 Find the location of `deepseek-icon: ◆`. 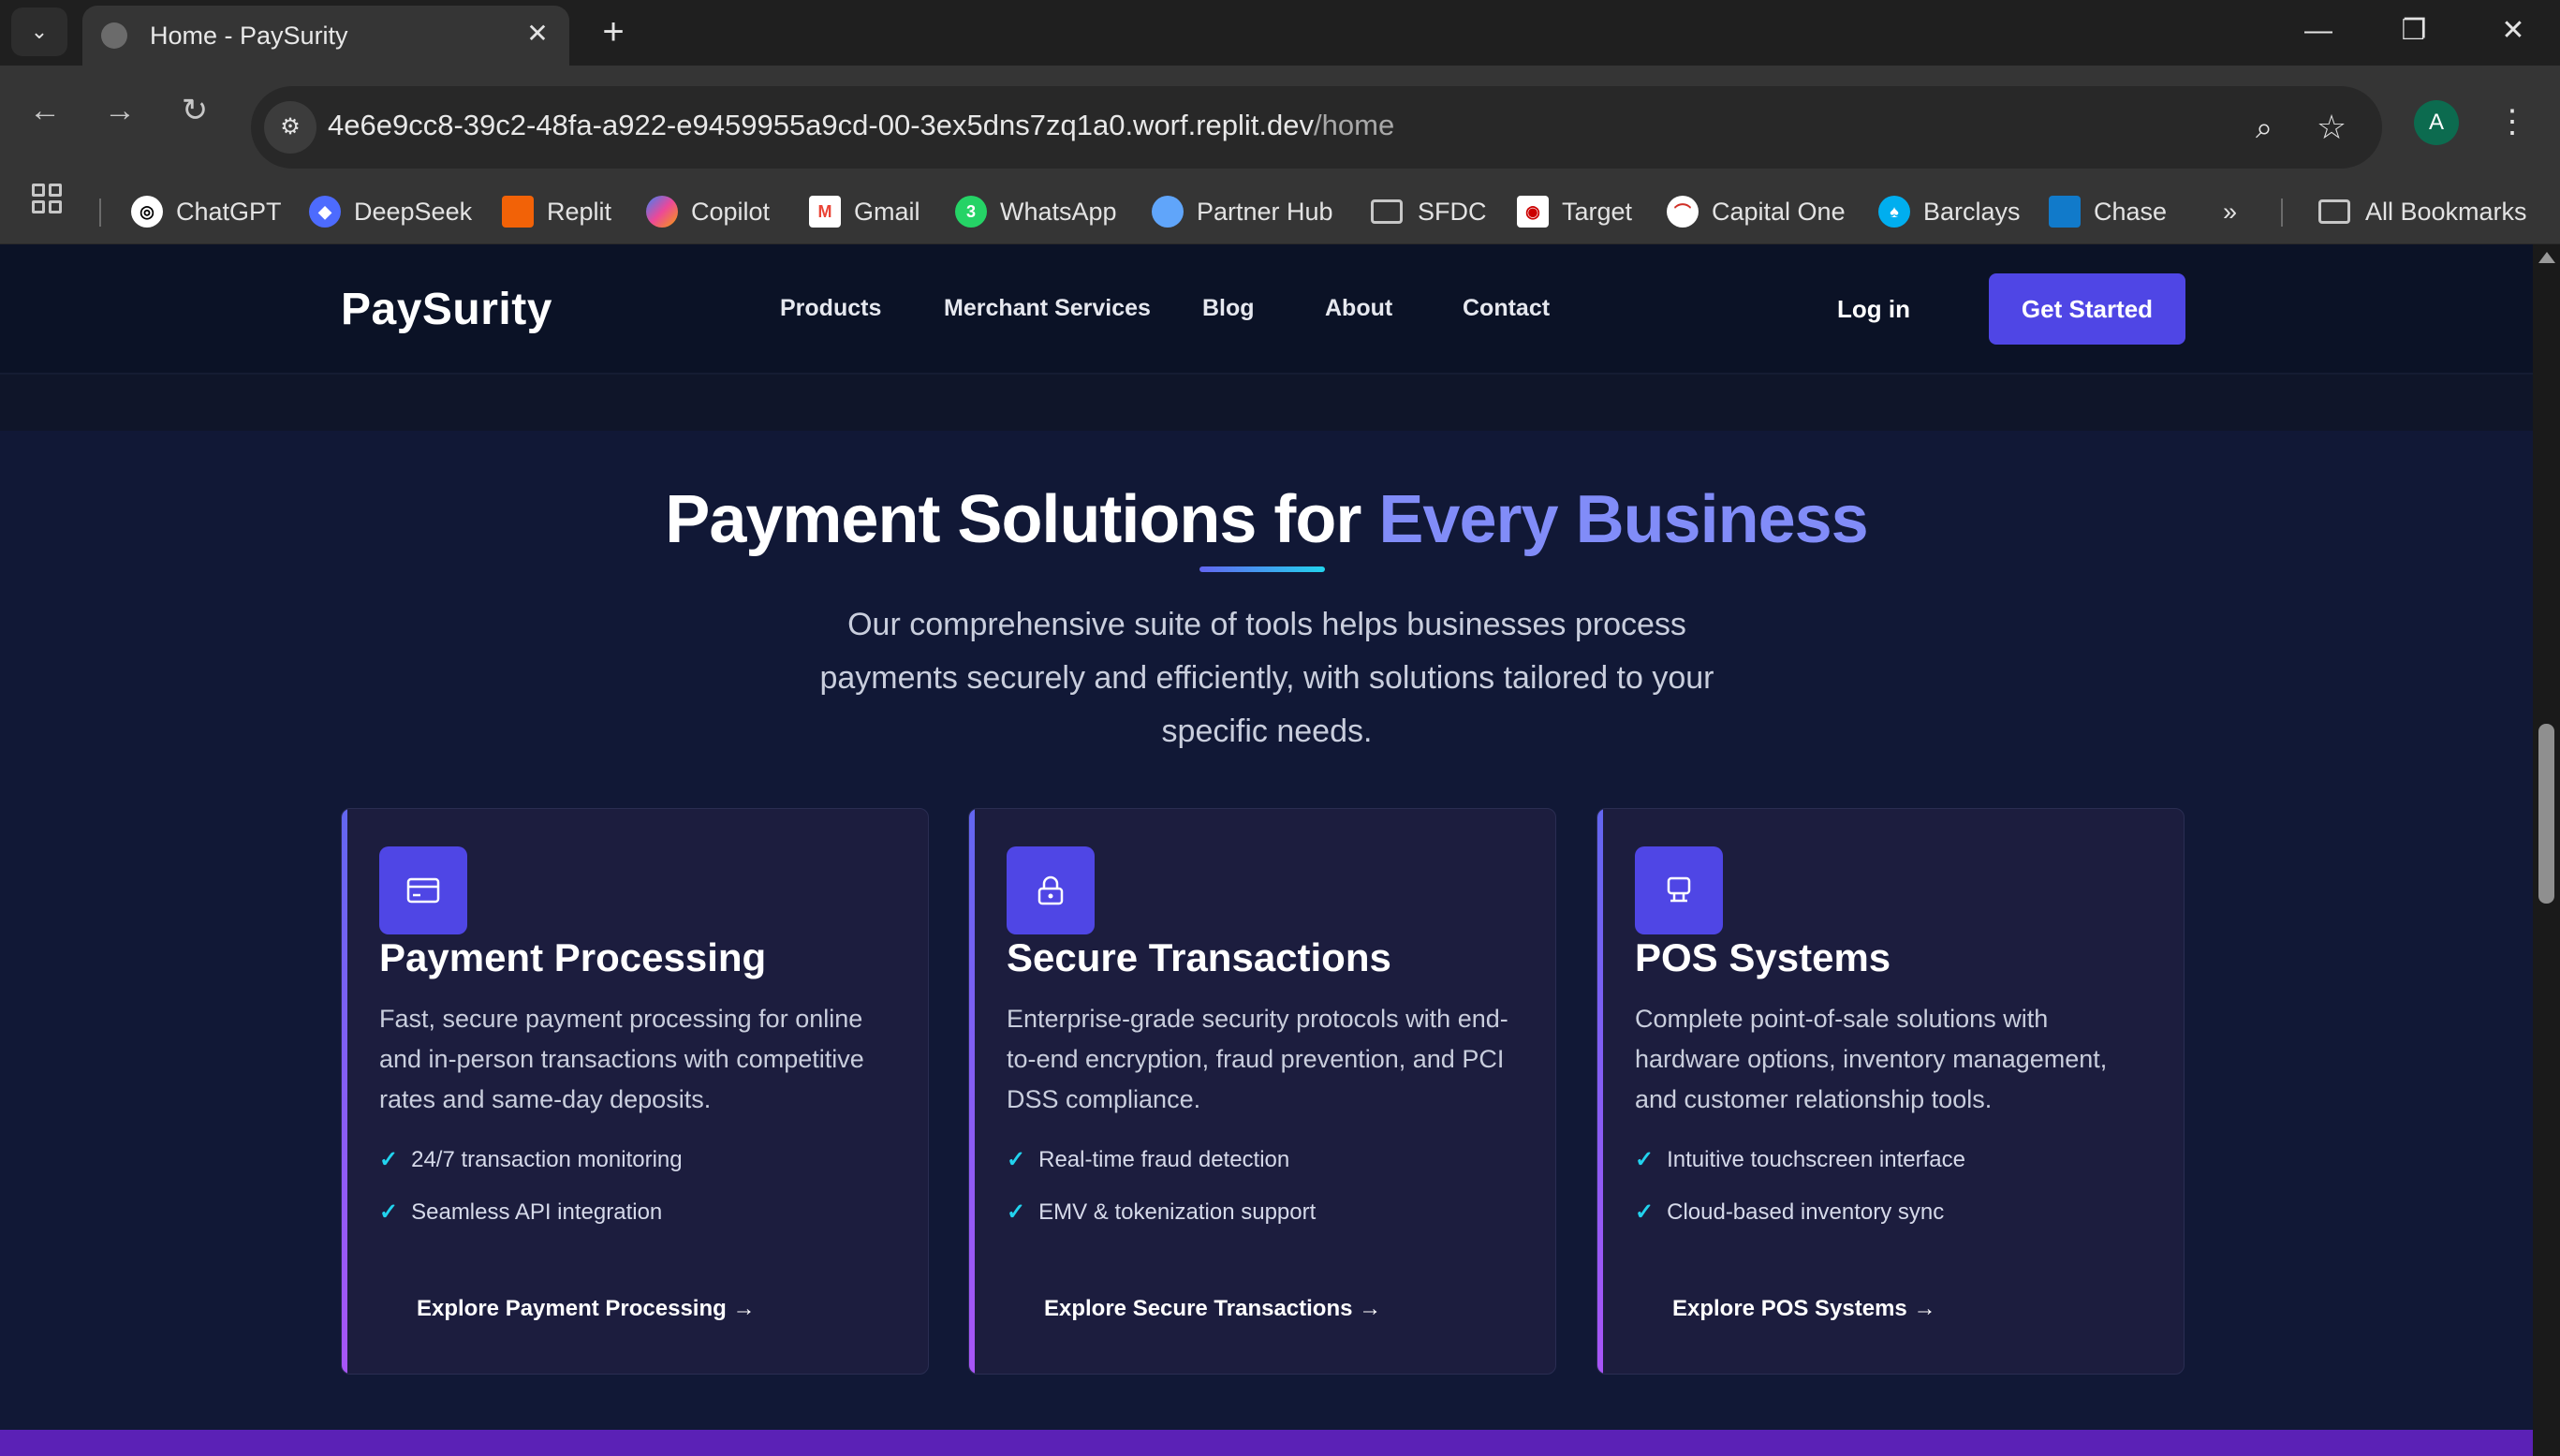

deepseek-icon: ◆ is located at coordinates (325, 212).